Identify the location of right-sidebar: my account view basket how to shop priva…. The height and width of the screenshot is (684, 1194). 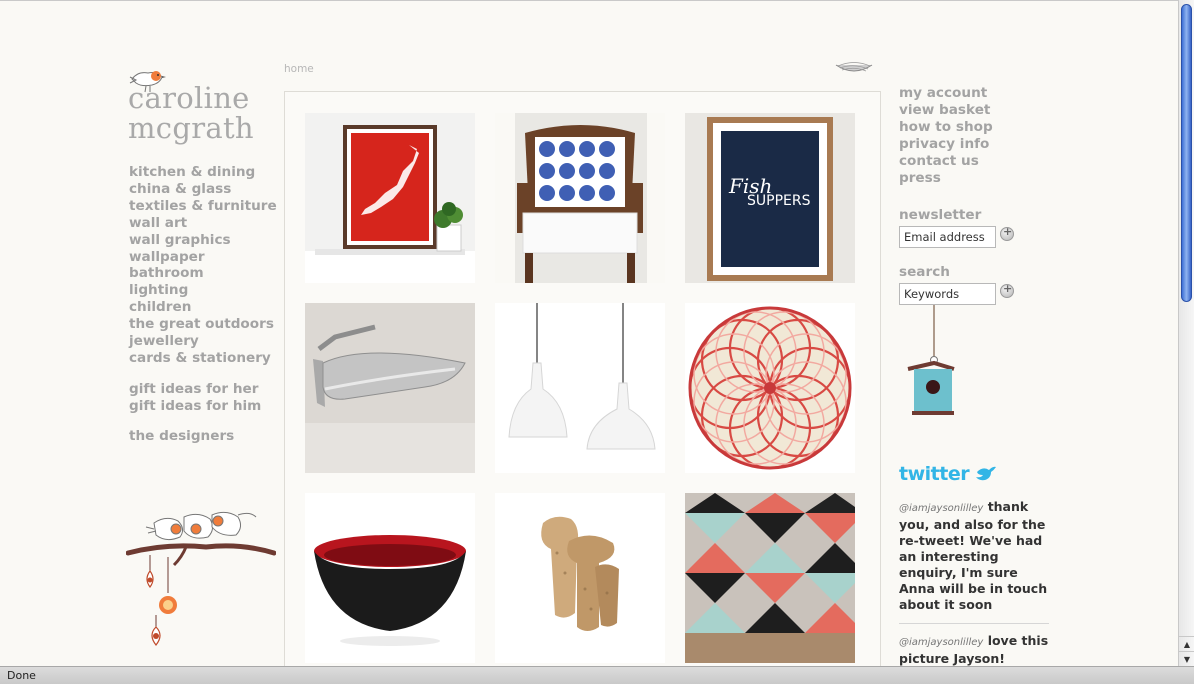
(979, 196).